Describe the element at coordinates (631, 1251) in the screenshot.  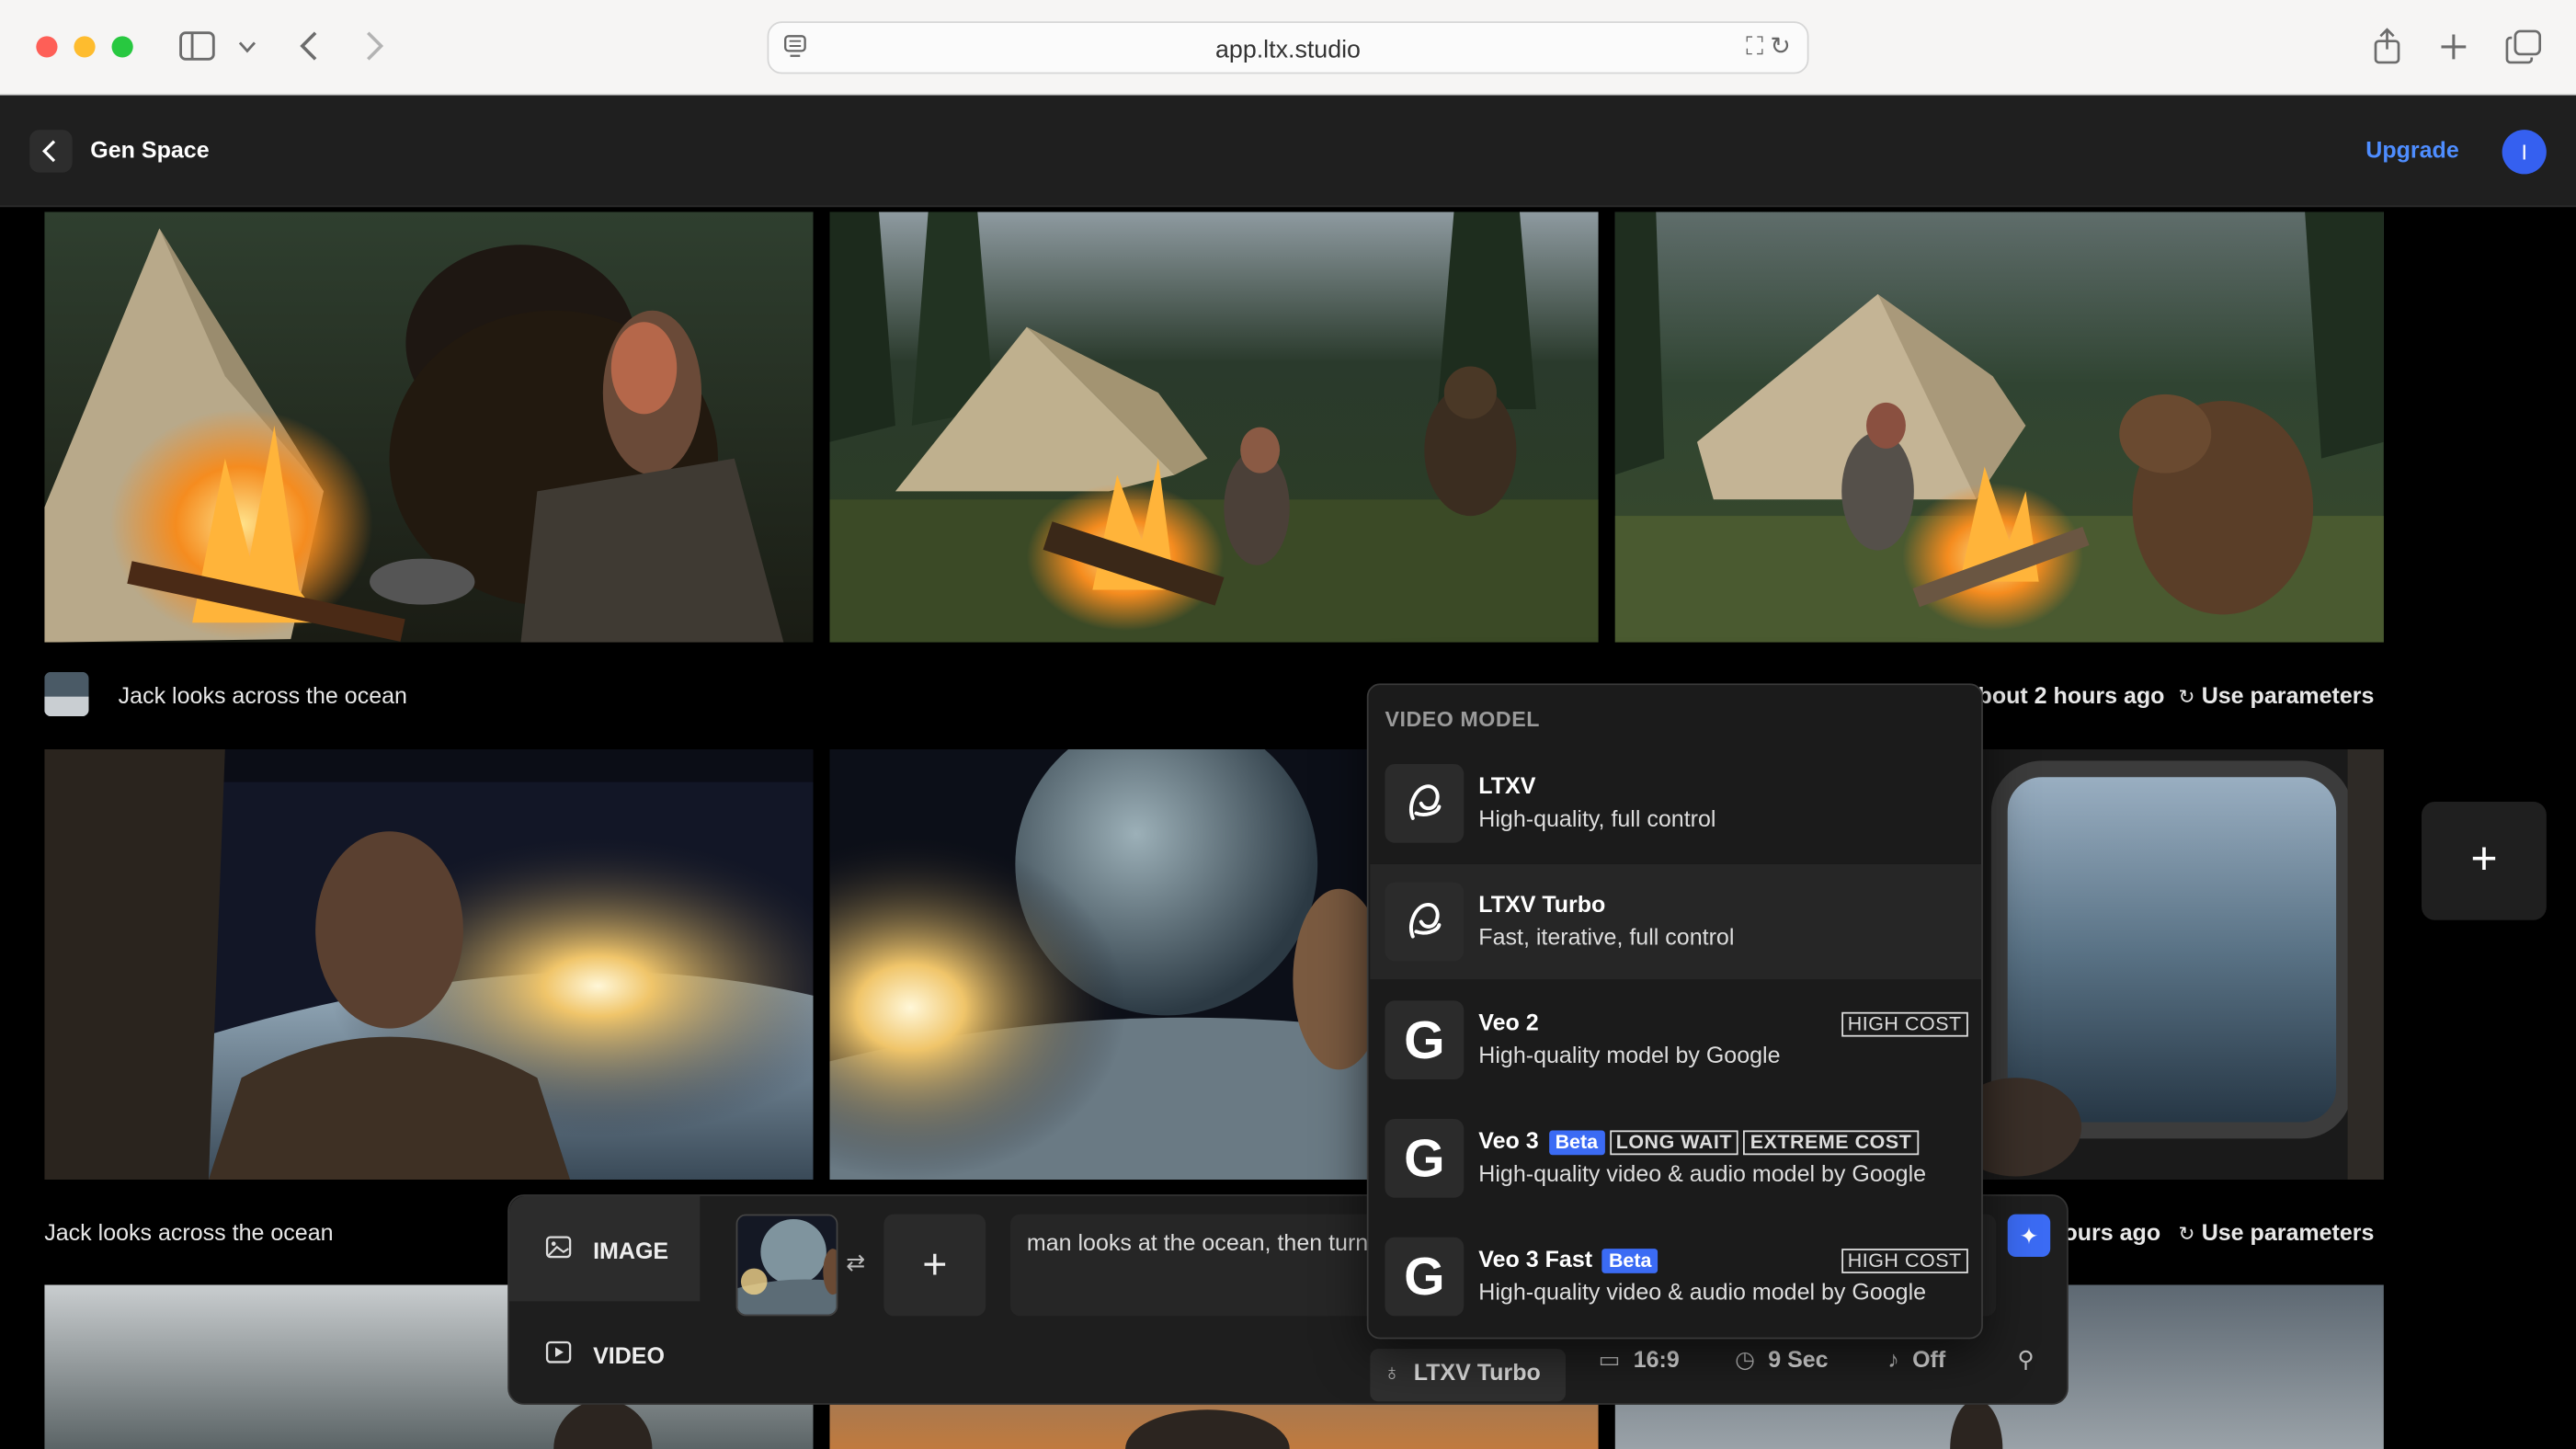
I see `mode-image-label: IMAGE` at that location.